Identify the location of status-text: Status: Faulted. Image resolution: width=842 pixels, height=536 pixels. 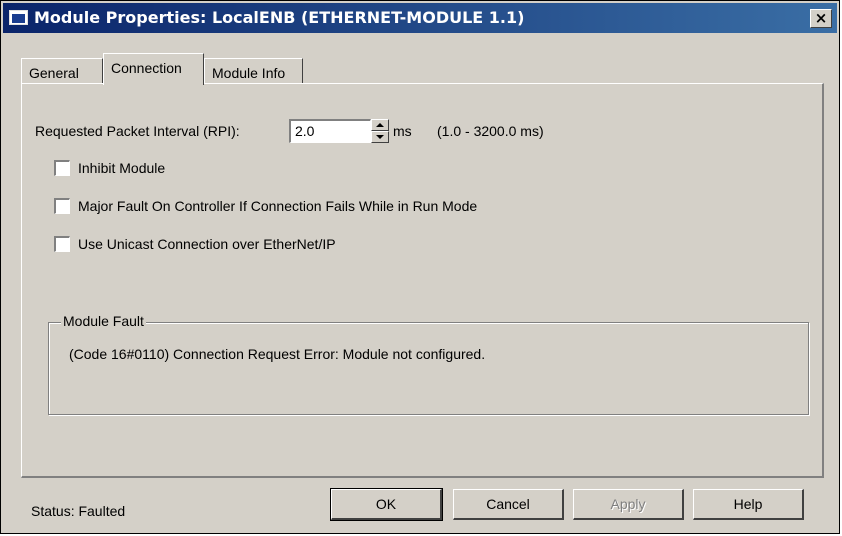
(78, 511).